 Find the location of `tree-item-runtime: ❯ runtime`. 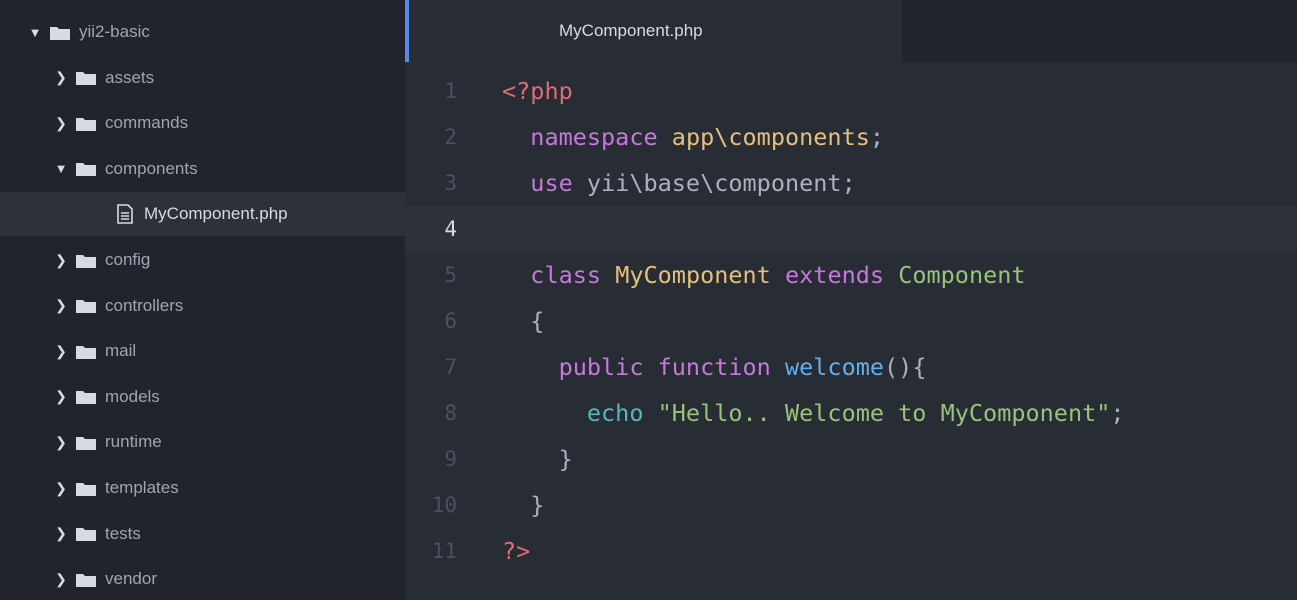

tree-item-runtime: ❯ runtime is located at coordinates (202, 442).